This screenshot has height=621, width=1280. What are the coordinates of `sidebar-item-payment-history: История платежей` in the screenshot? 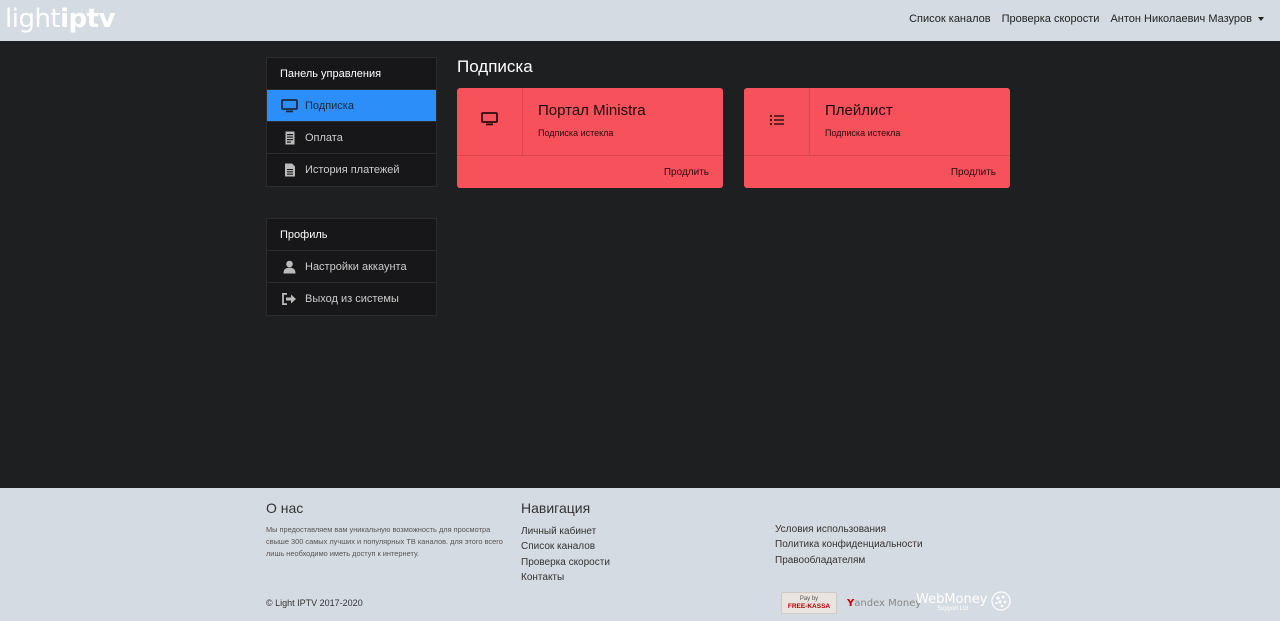 It's located at (351, 170).